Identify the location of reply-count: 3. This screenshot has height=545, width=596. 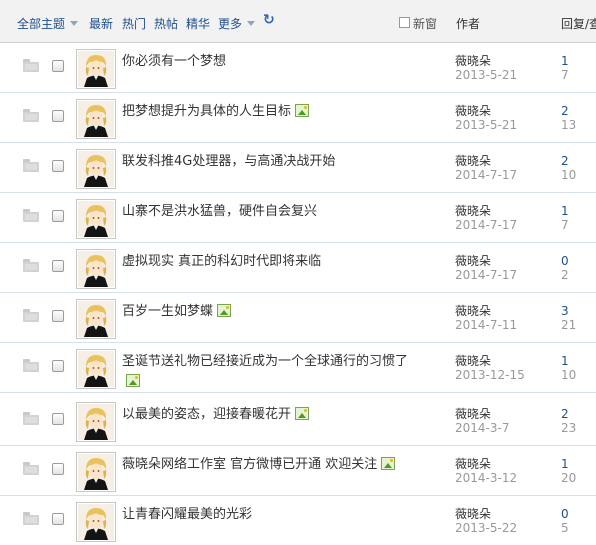
(565, 311).